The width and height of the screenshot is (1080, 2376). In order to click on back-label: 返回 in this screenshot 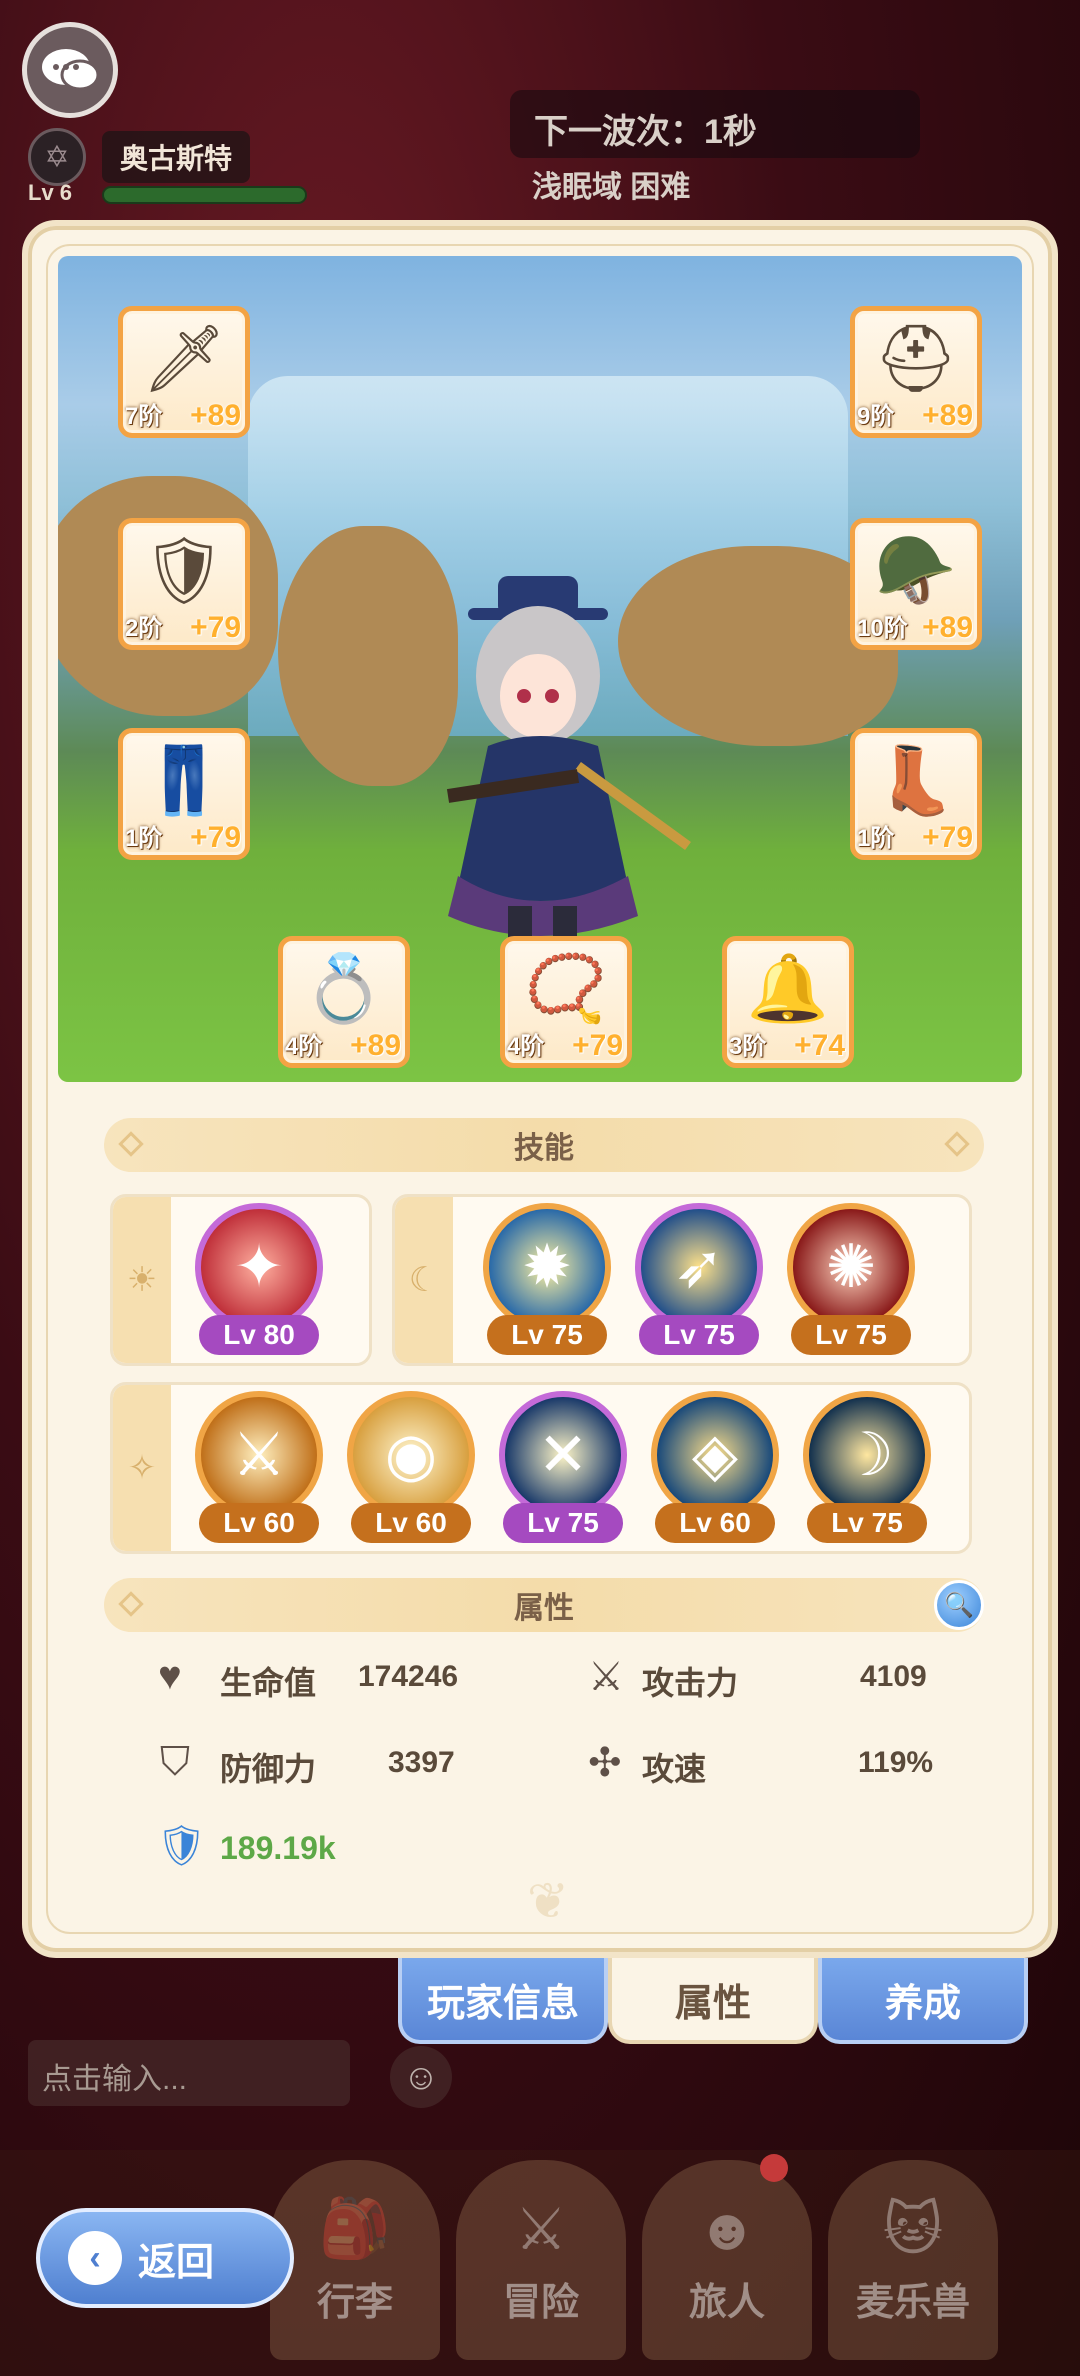, I will do `click(176, 2262)`.